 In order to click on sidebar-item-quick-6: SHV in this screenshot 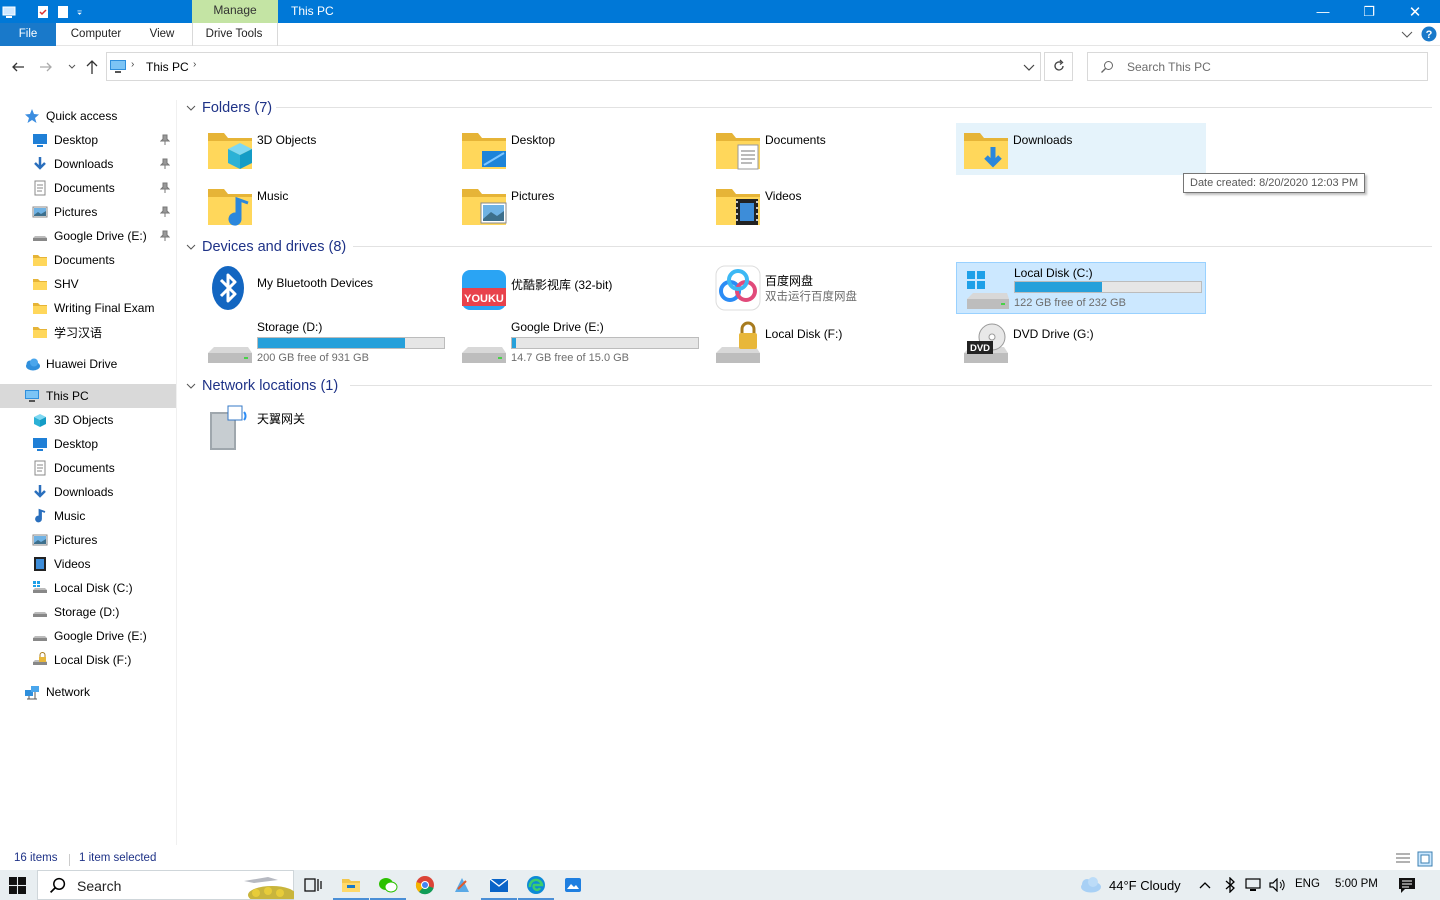, I will do `click(88, 284)`.